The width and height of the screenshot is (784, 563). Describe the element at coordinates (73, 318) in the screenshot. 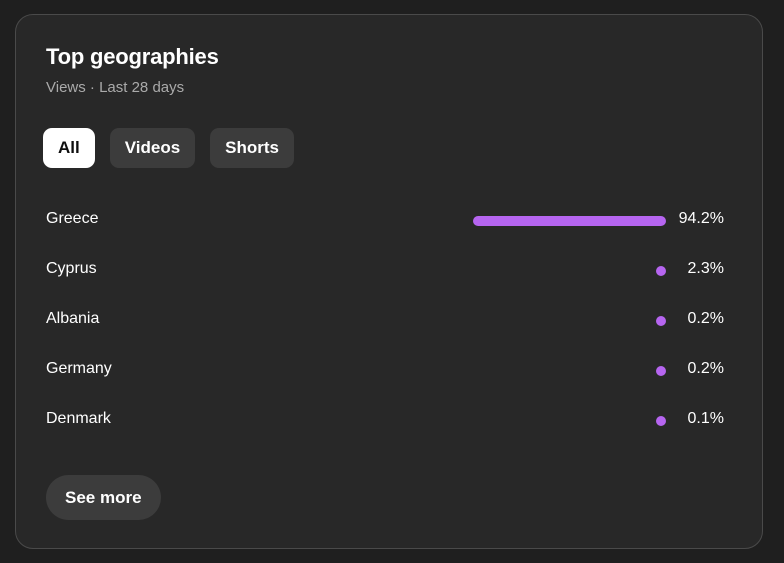

I see `country-name: Albania` at that location.